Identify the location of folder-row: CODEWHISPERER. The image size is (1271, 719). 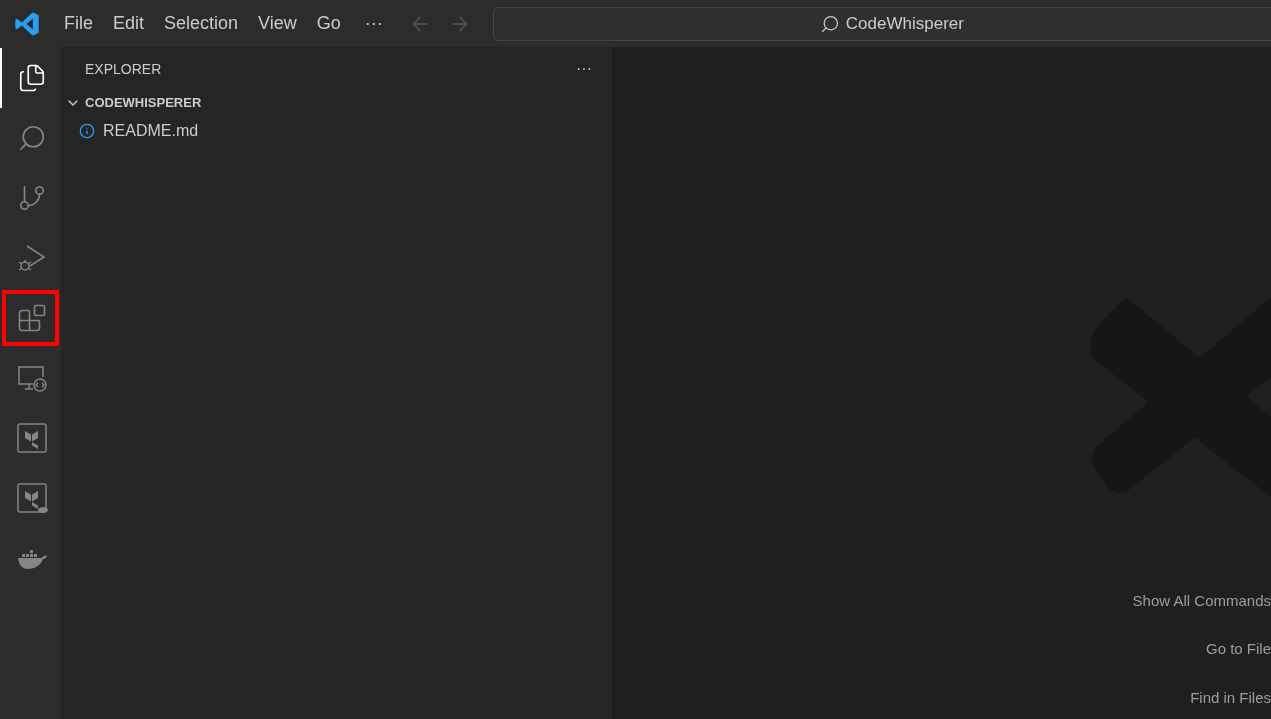
(335, 103).